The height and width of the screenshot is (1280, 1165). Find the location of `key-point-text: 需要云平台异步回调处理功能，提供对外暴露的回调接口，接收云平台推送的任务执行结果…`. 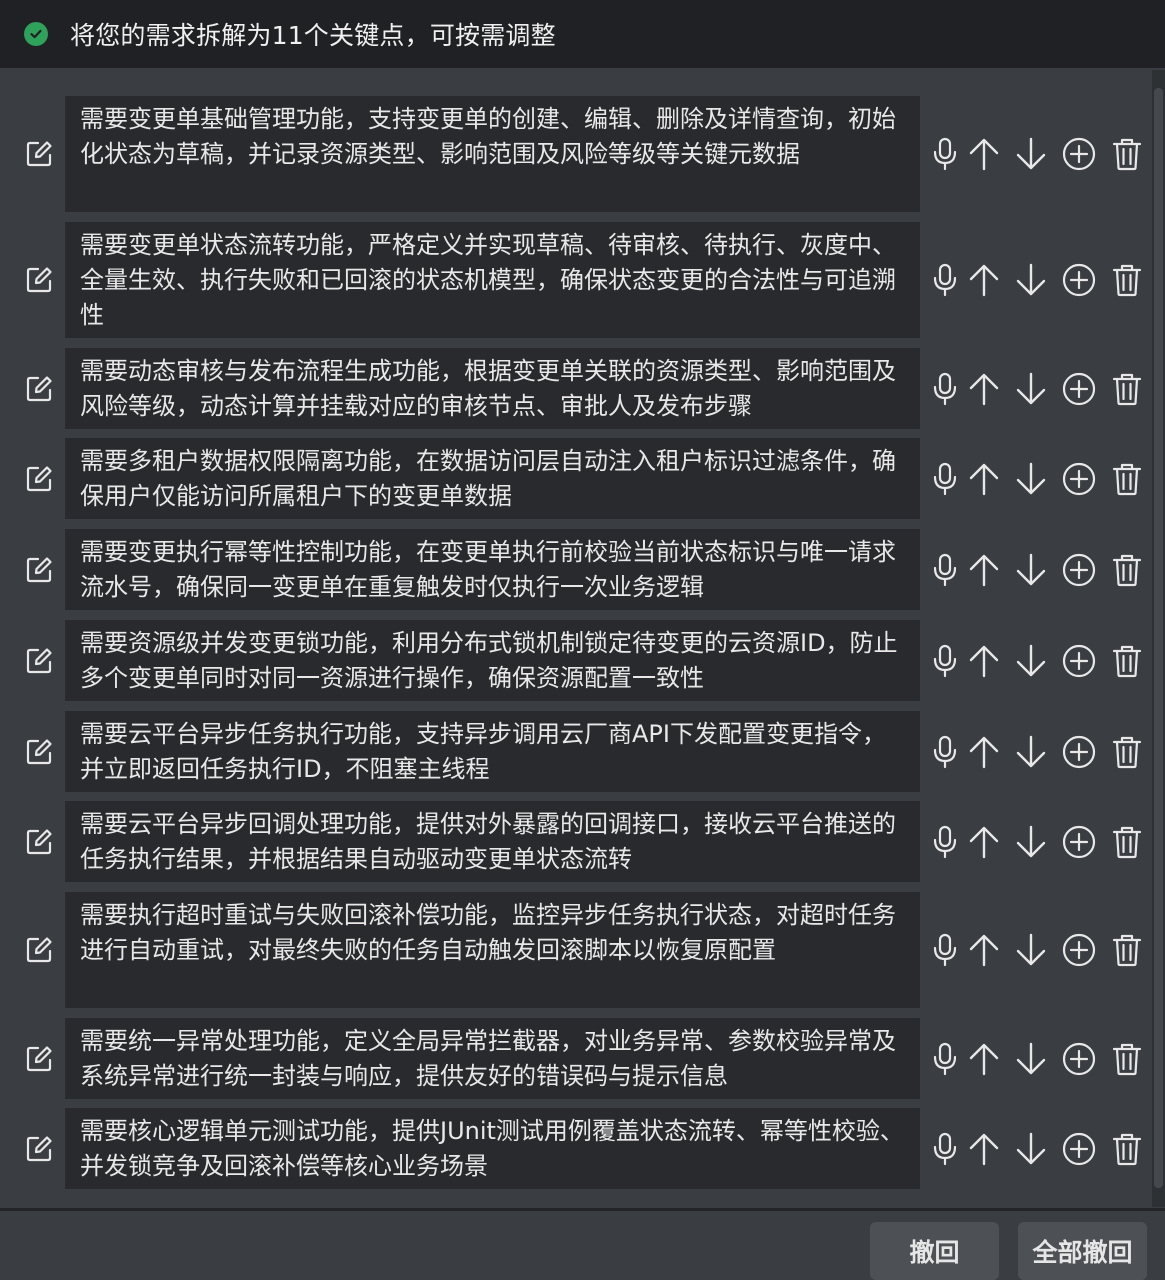

key-point-text: 需要云平台异步回调处理功能，提供对外暴露的回调接口，接收云平台推送的任务执行结果… is located at coordinates (492, 841).